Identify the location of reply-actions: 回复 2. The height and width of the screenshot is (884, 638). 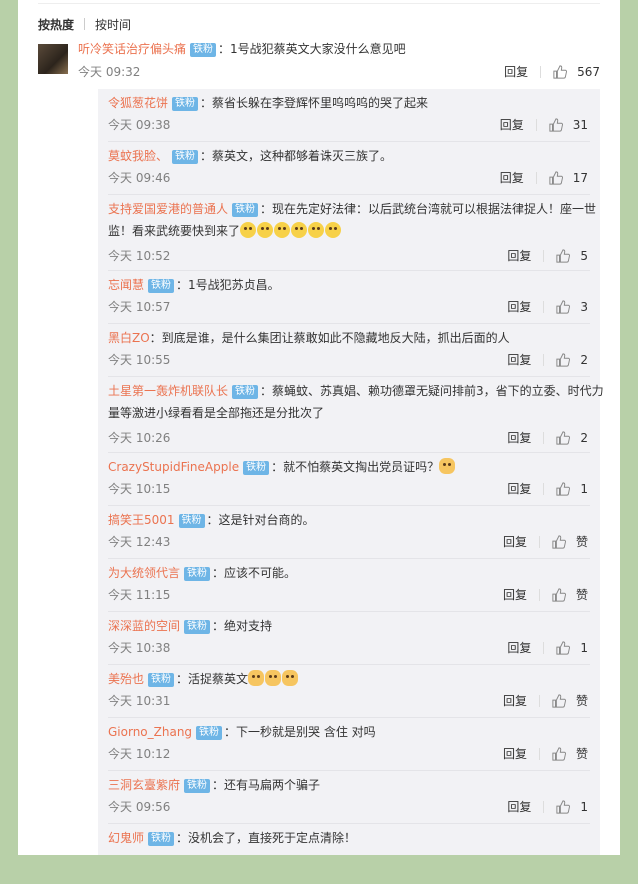
(547, 437).